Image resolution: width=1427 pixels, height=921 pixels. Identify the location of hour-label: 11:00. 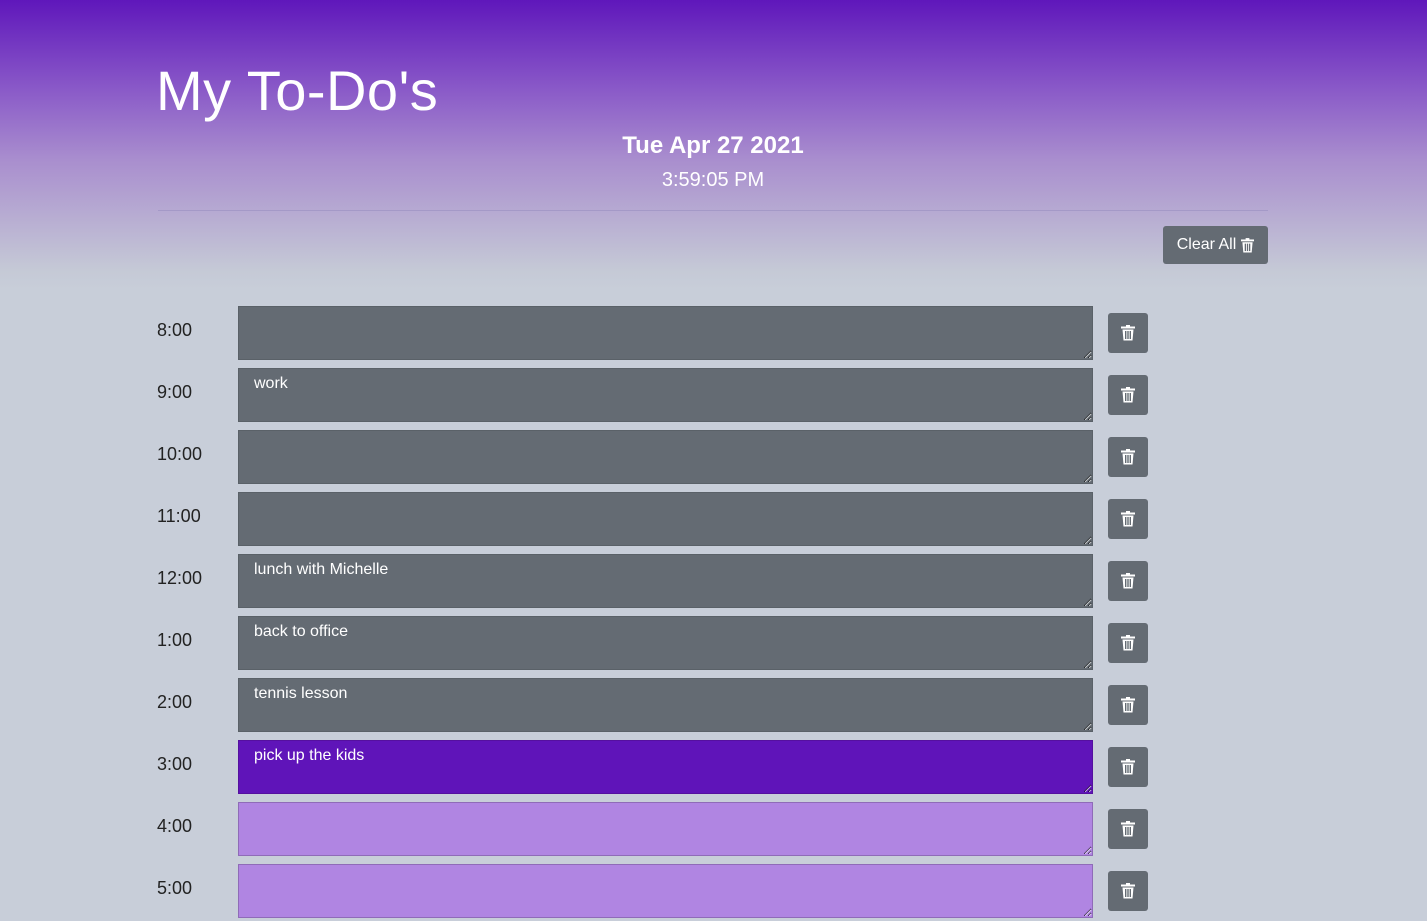
(179, 516).